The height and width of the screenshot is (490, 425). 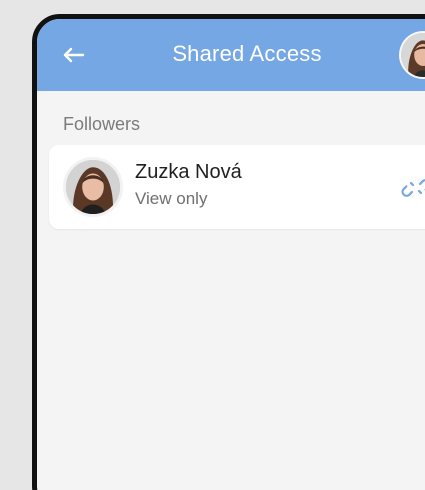 I want to click on arrow-left-icon, so click(x=73, y=55).